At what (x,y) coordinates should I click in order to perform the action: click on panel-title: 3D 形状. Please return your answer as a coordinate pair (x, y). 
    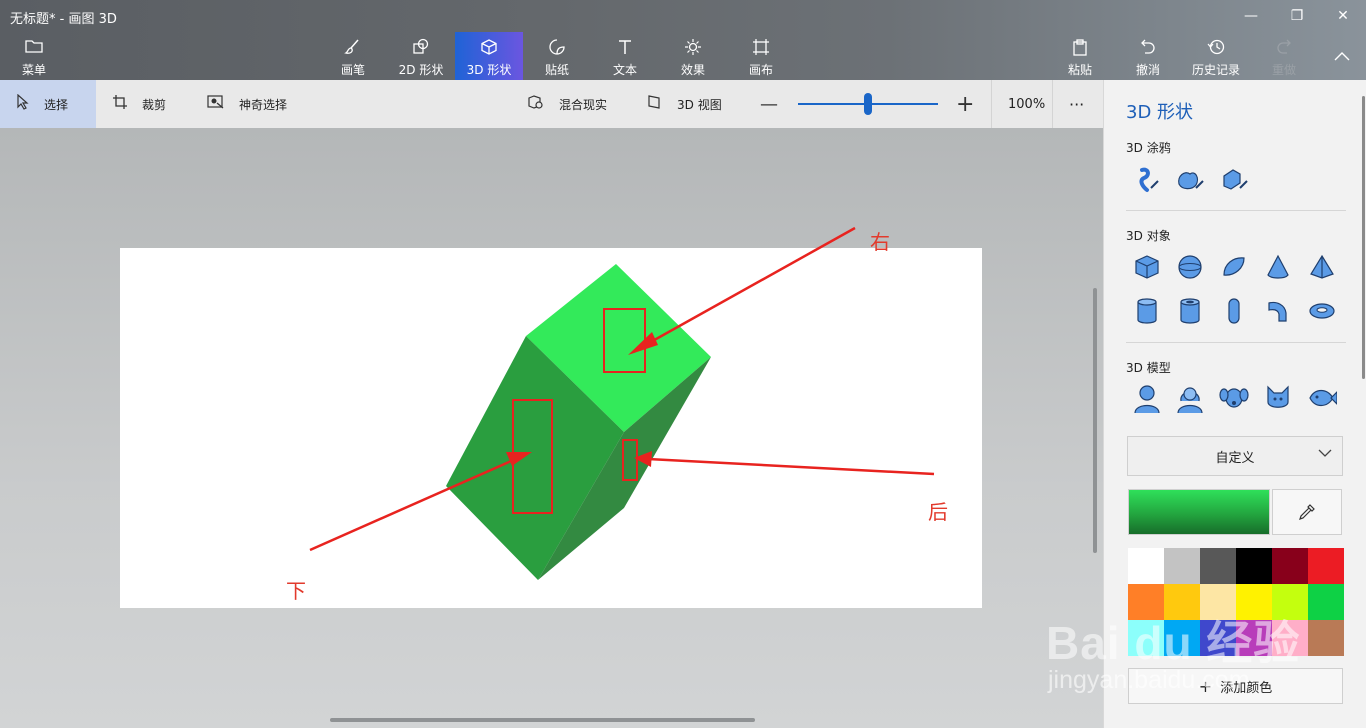
    Looking at the image, I should click on (1160, 112).